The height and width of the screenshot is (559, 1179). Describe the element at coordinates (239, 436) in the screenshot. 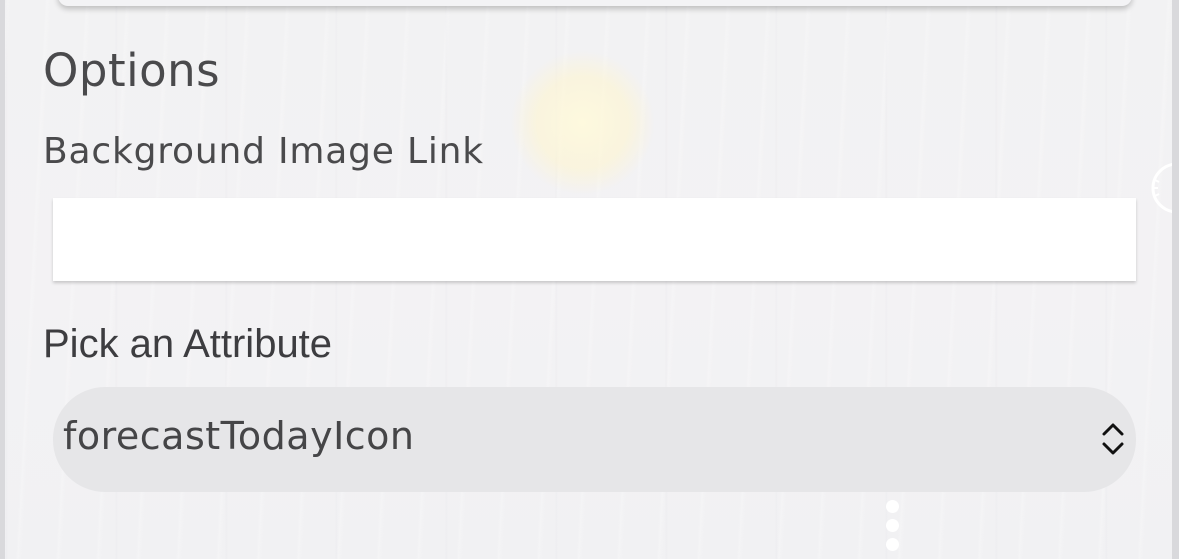

I see `attribute-select-value: forecastTodayIcon` at that location.